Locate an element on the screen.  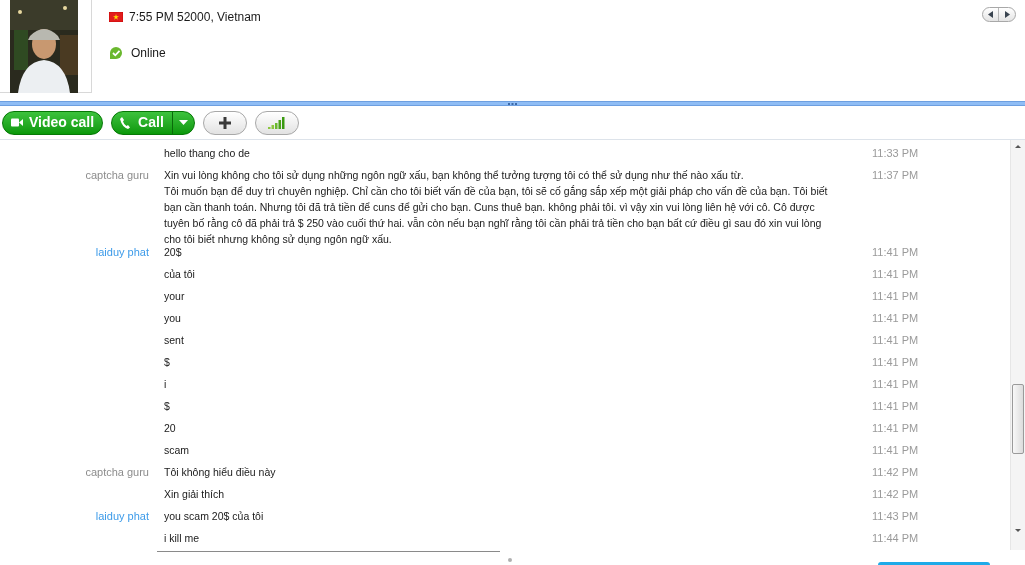
message-text: Xin giải thích is located at coordinates (195, 494).